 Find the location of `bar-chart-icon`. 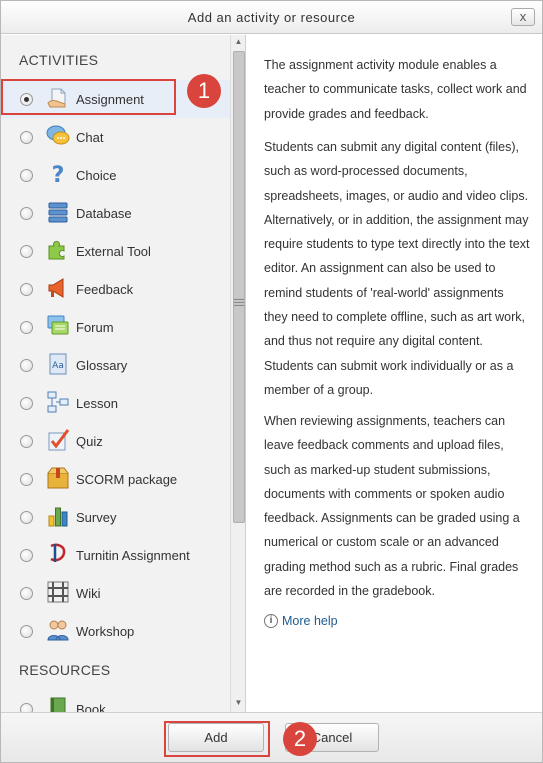

bar-chart-icon is located at coordinates (58, 517).